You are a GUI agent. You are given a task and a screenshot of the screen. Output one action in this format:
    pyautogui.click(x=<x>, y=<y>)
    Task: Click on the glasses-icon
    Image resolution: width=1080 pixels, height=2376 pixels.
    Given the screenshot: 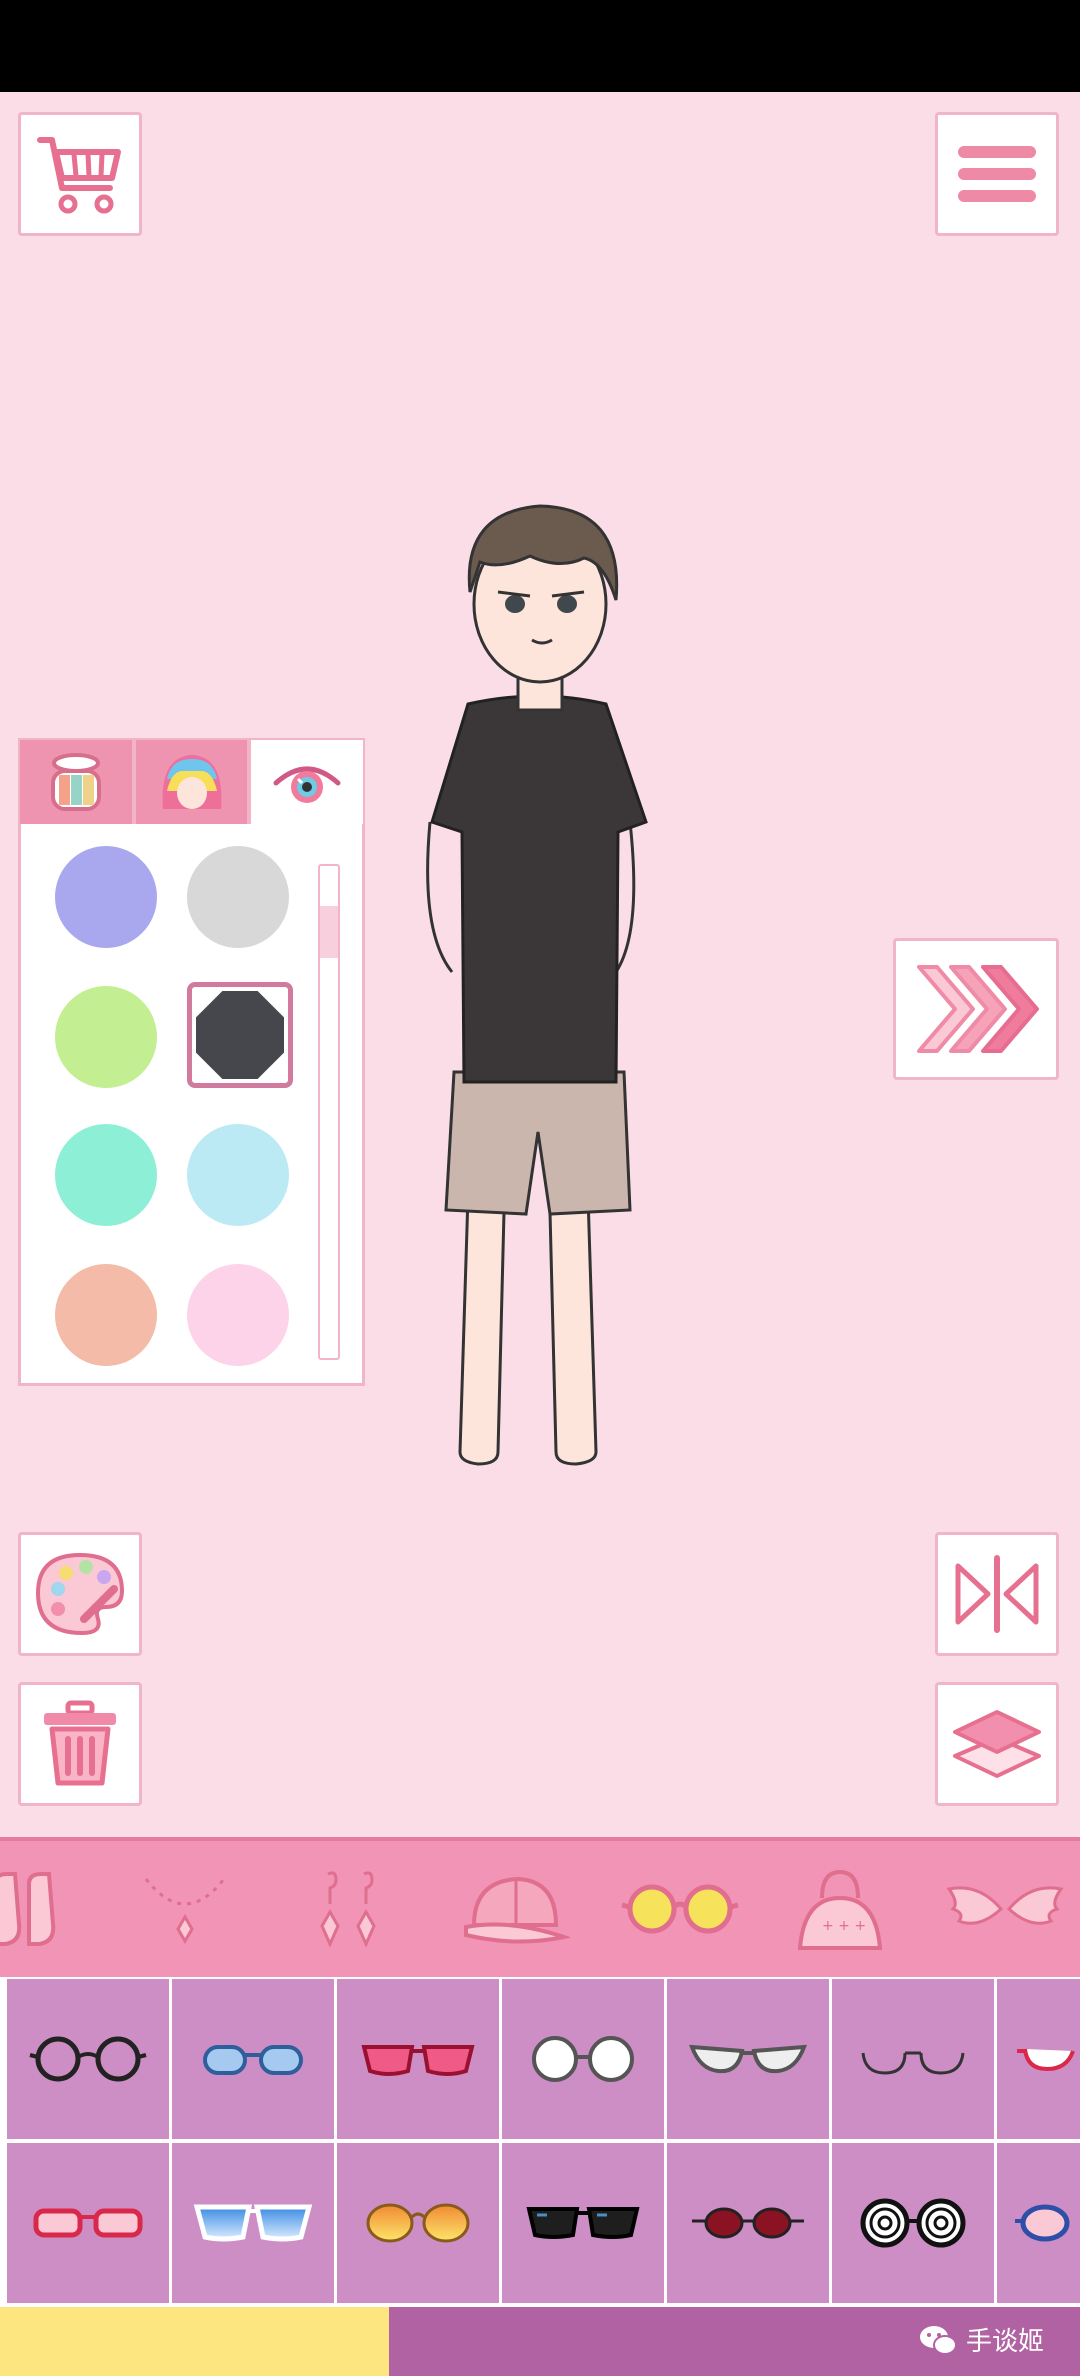 What is the action you would take?
    pyautogui.click(x=680, y=1909)
    